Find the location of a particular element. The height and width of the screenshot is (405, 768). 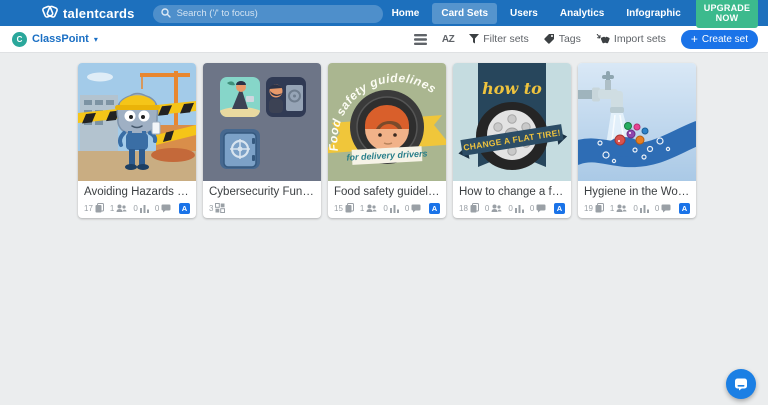

search-input is located at coordinates (267, 13).